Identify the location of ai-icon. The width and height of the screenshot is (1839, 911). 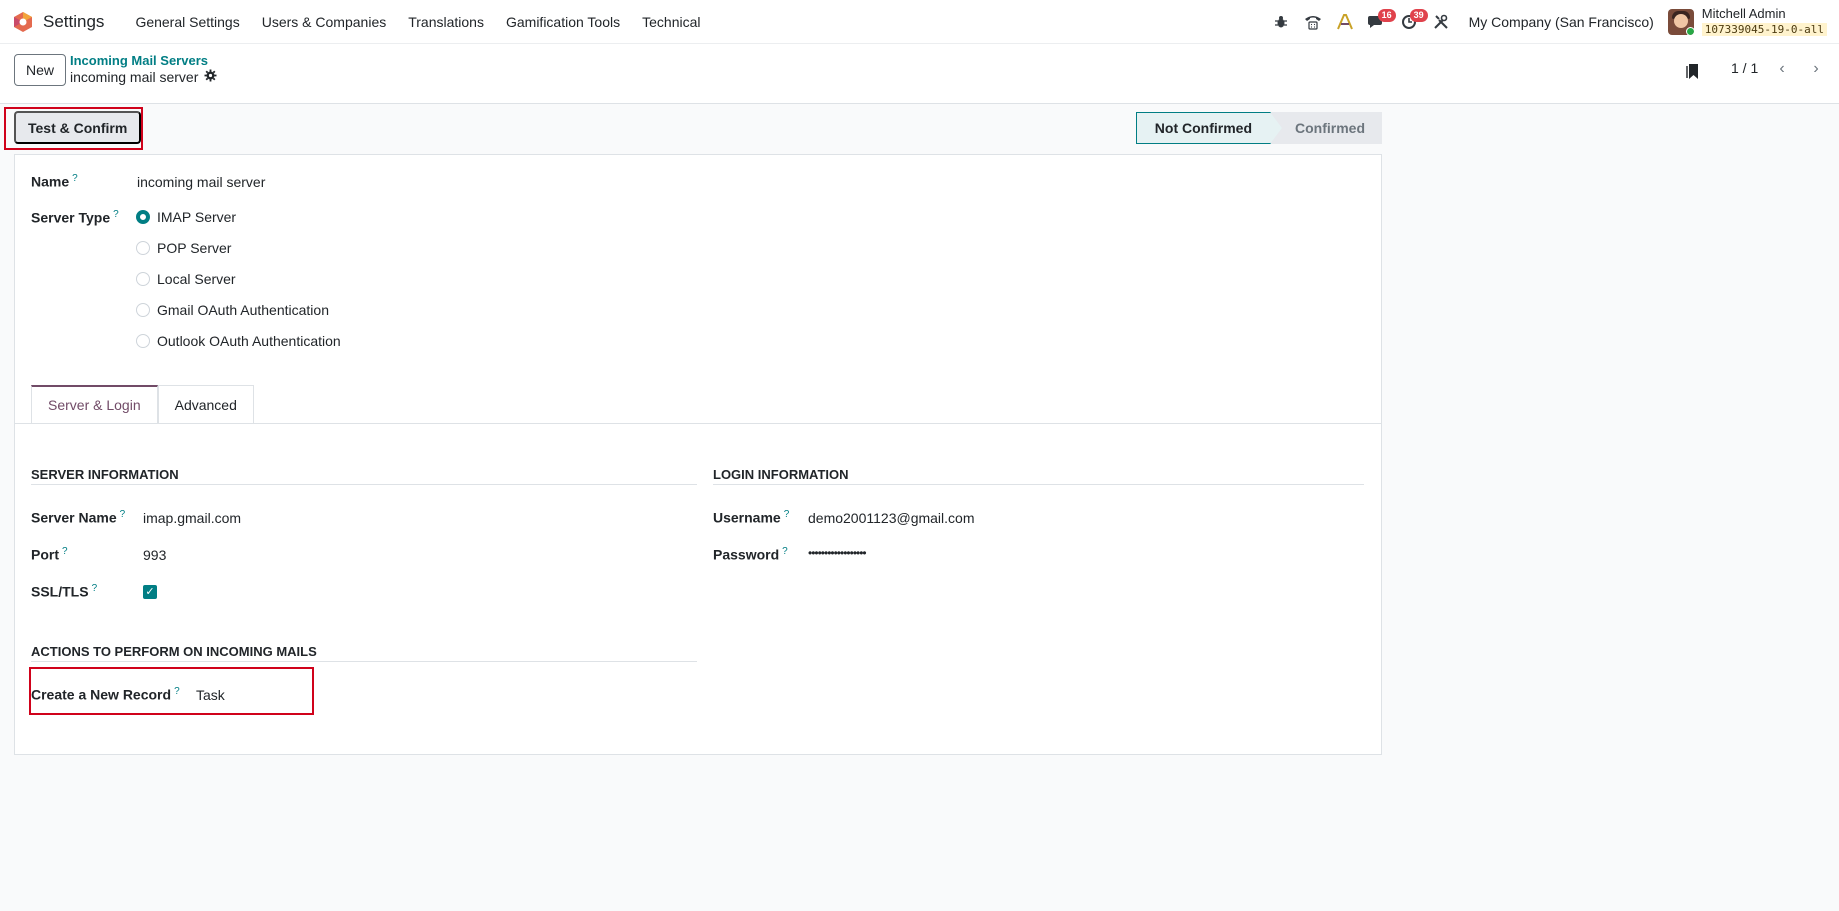
(1345, 22).